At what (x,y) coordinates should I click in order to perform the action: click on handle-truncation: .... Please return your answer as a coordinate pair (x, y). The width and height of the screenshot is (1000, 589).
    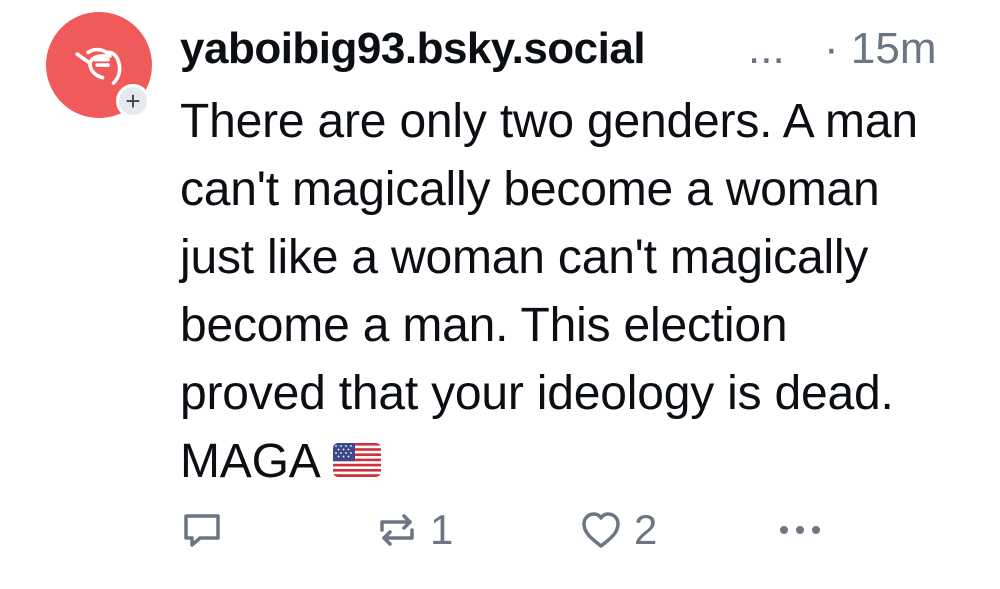
    Looking at the image, I should click on (766, 48).